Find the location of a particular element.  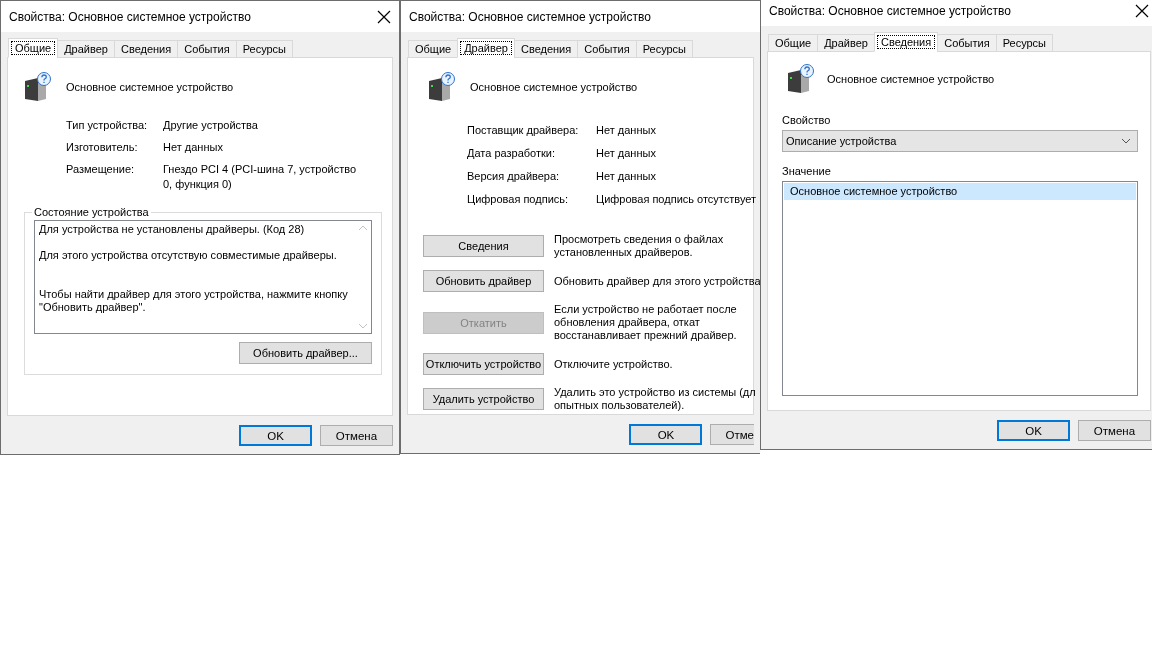

action-button: Обновить драйвер is located at coordinates (483, 281).